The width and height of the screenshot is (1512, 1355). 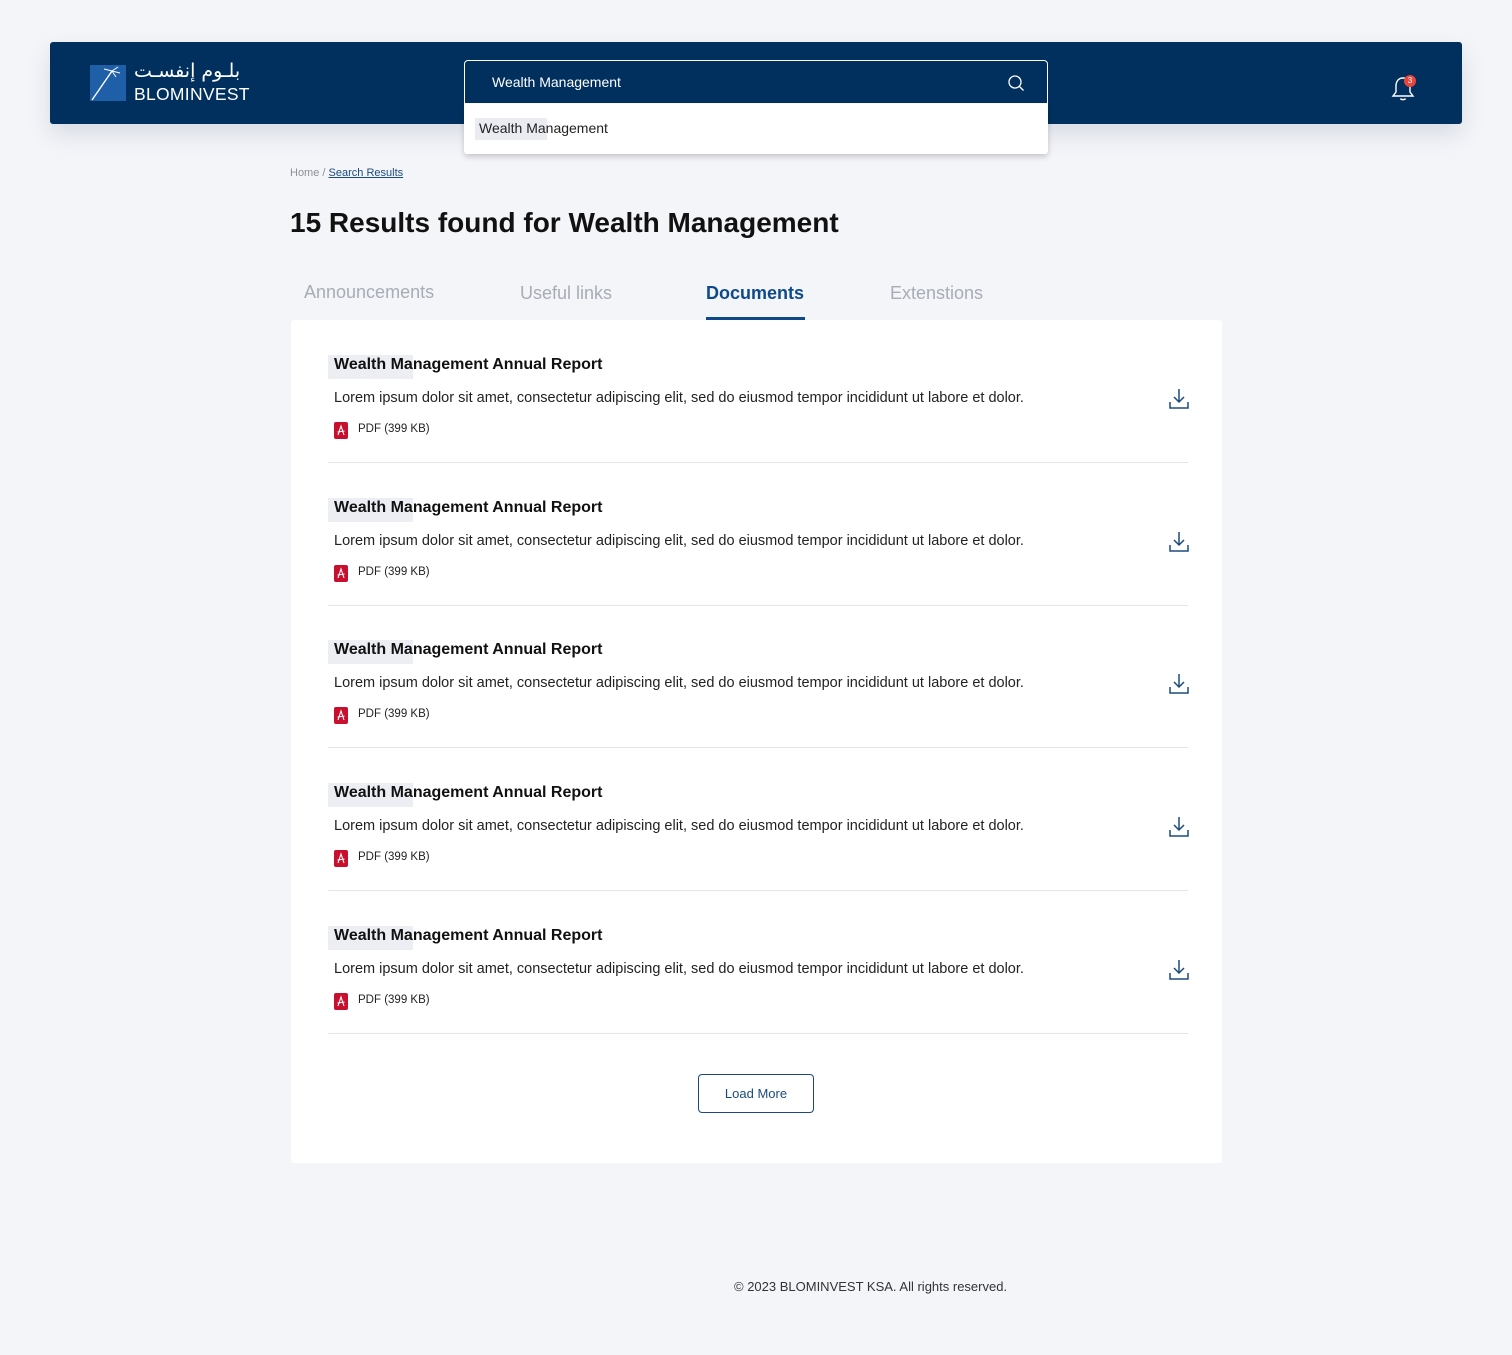 I want to click on load-more-button: Load More, so click(x=756, y=1093).